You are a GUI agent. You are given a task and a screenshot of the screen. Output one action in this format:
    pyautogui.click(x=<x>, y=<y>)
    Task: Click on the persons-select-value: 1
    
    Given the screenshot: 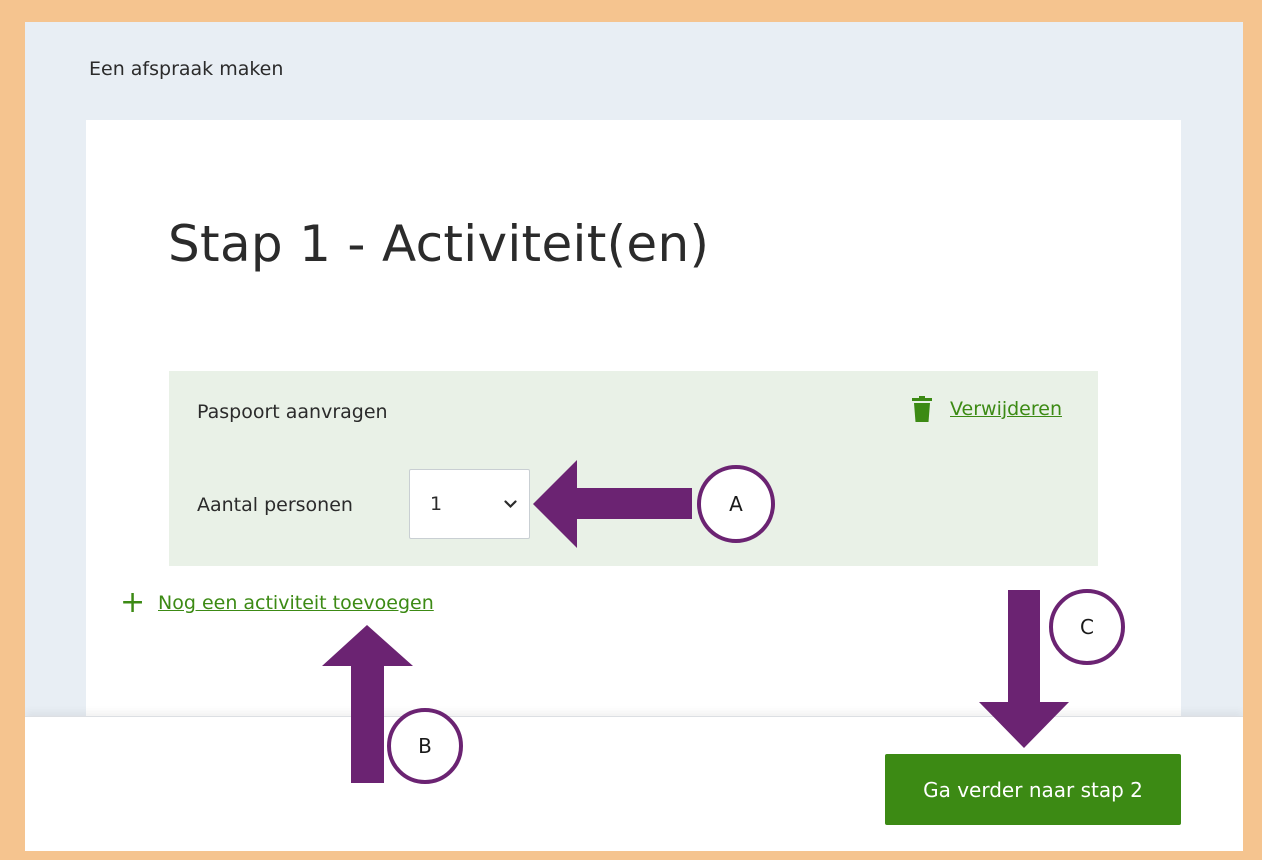 What is the action you would take?
    pyautogui.click(x=436, y=504)
    